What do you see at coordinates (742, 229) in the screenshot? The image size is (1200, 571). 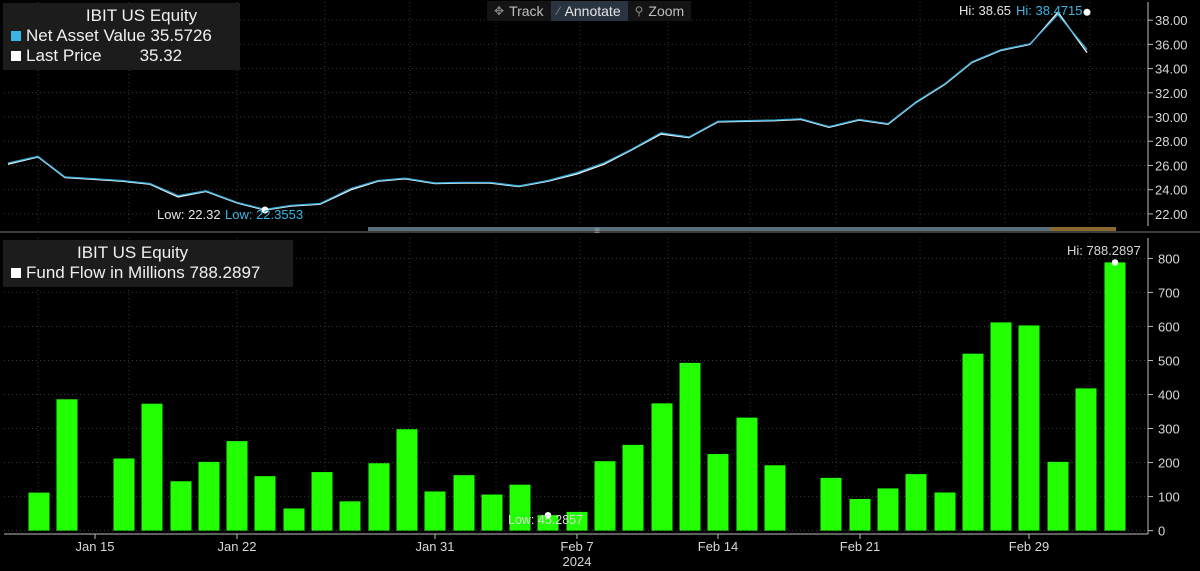 I see `panel-divider-bar` at bounding box center [742, 229].